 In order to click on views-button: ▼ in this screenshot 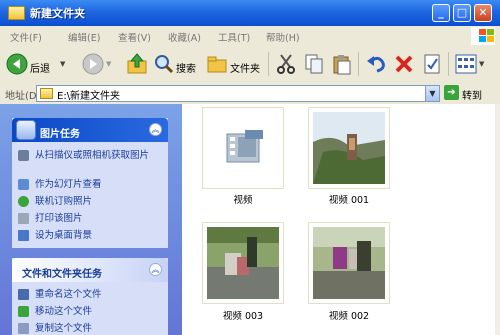, I will do `click(471, 64)`.